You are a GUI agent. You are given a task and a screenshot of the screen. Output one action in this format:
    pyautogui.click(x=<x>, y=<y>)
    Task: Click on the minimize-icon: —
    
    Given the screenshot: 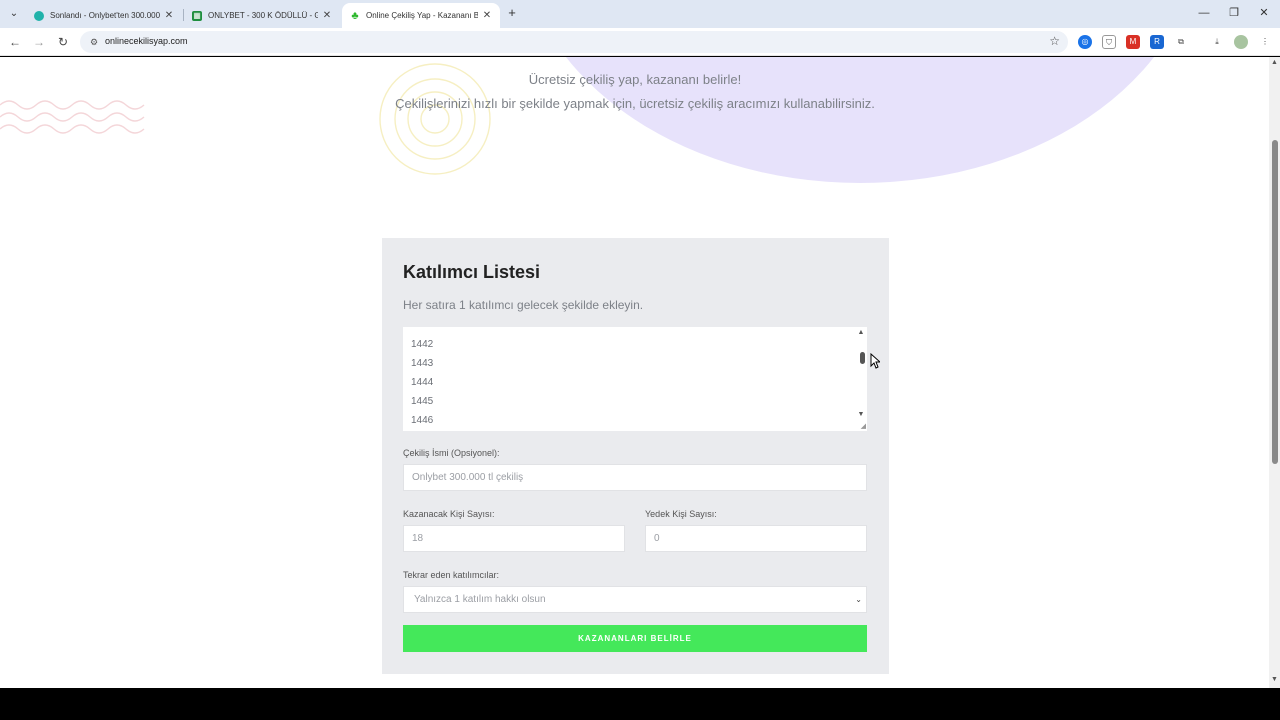 What is the action you would take?
    pyautogui.click(x=1204, y=13)
    